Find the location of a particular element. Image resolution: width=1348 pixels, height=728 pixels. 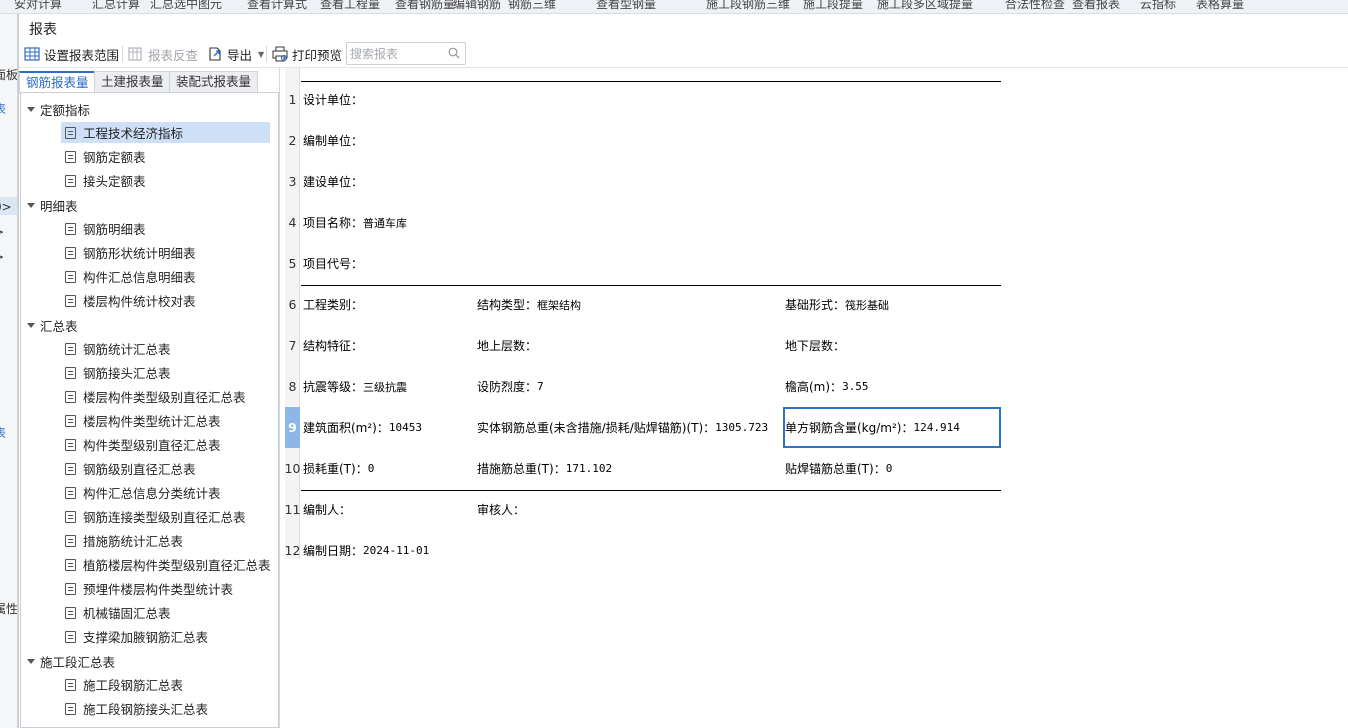

report-cell: 檐高(m)： 3.55 is located at coordinates (827, 386).